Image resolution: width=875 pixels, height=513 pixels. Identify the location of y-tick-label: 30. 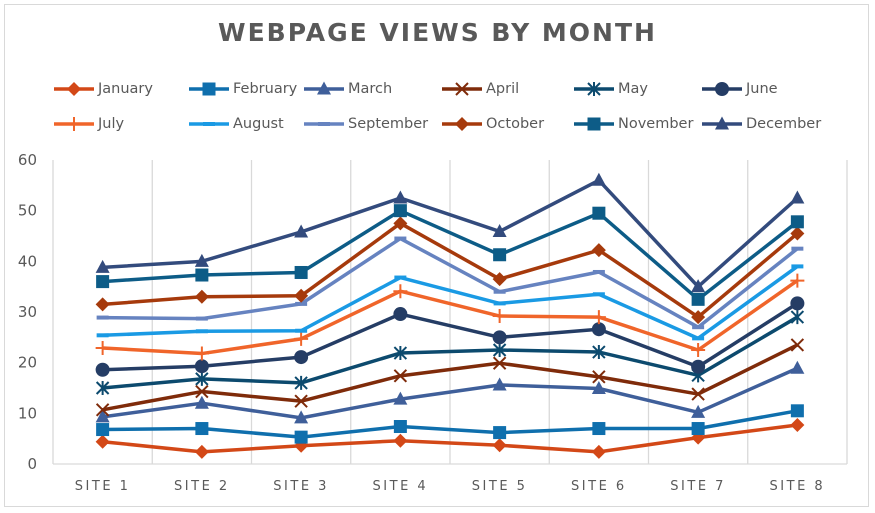
(27, 312).